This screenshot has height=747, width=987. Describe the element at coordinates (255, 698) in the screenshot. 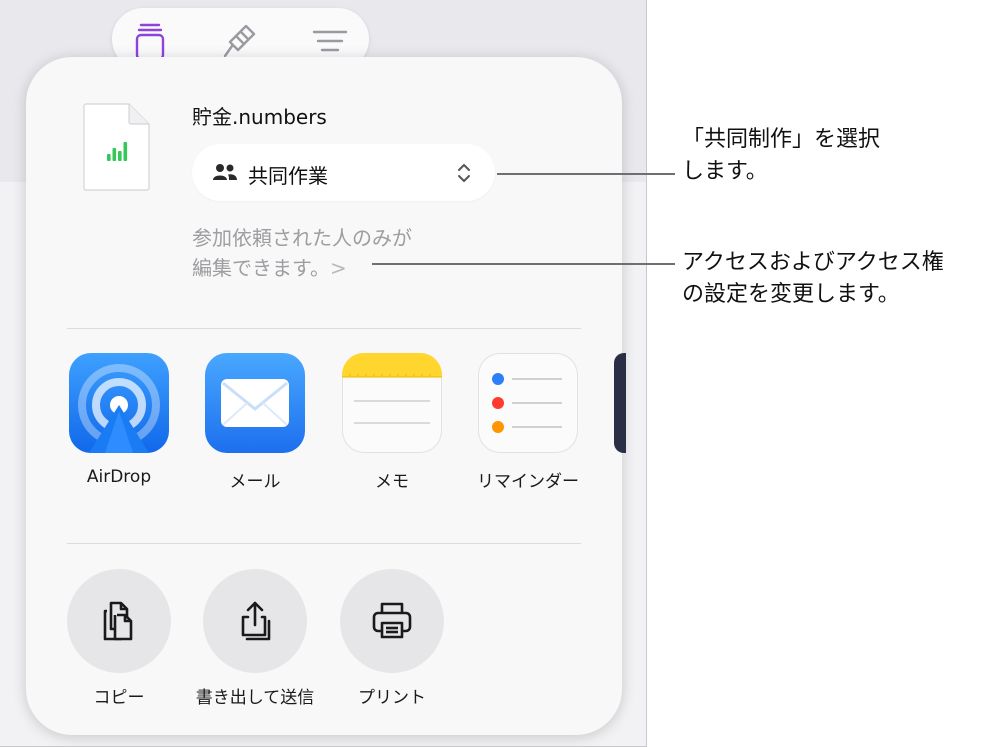

I see `export-send-label: 書き出して送信` at that location.